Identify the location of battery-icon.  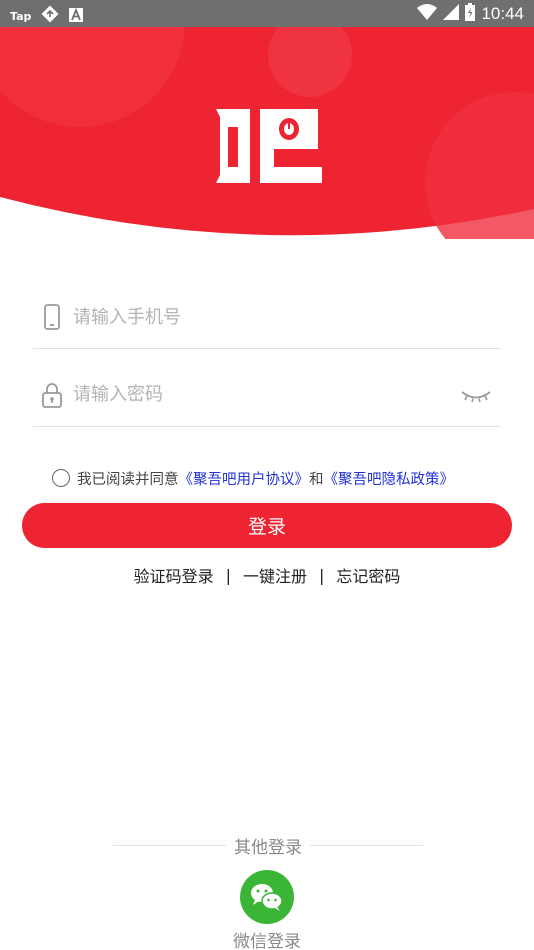
(470, 14).